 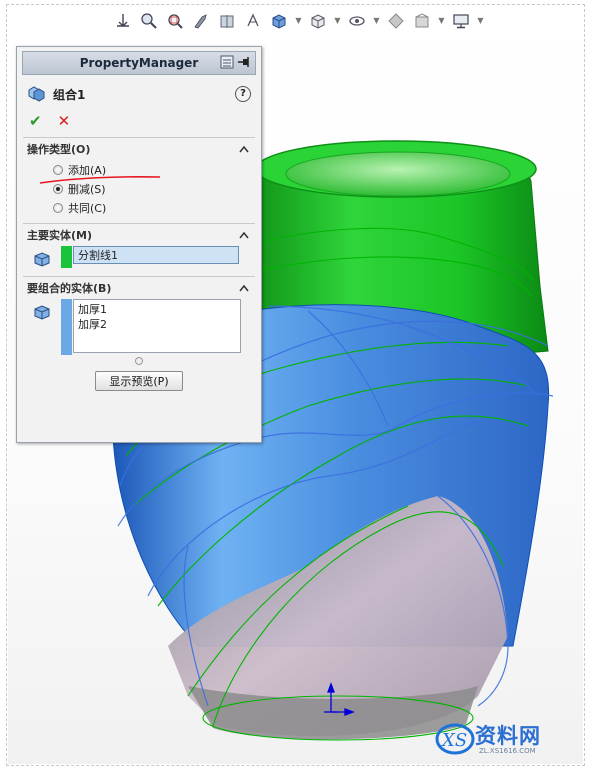 I want to click on heads-up-view-toolbar: ▼ ▼ ▼ ▼ ▼, so click(x=298, y=21).